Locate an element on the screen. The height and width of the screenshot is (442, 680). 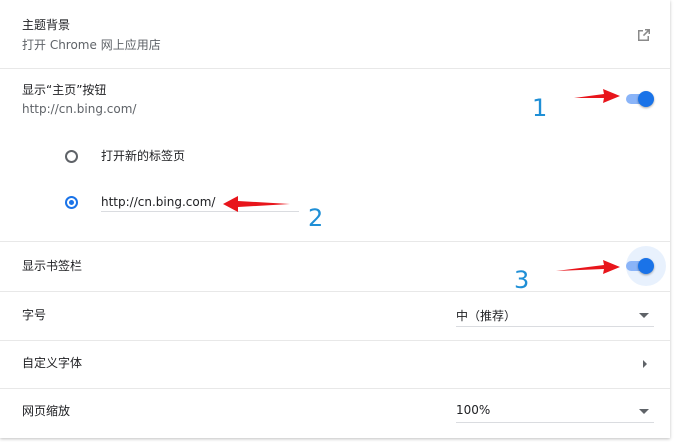
annotation-number-3: 3 is located at coordinates (522, 280).